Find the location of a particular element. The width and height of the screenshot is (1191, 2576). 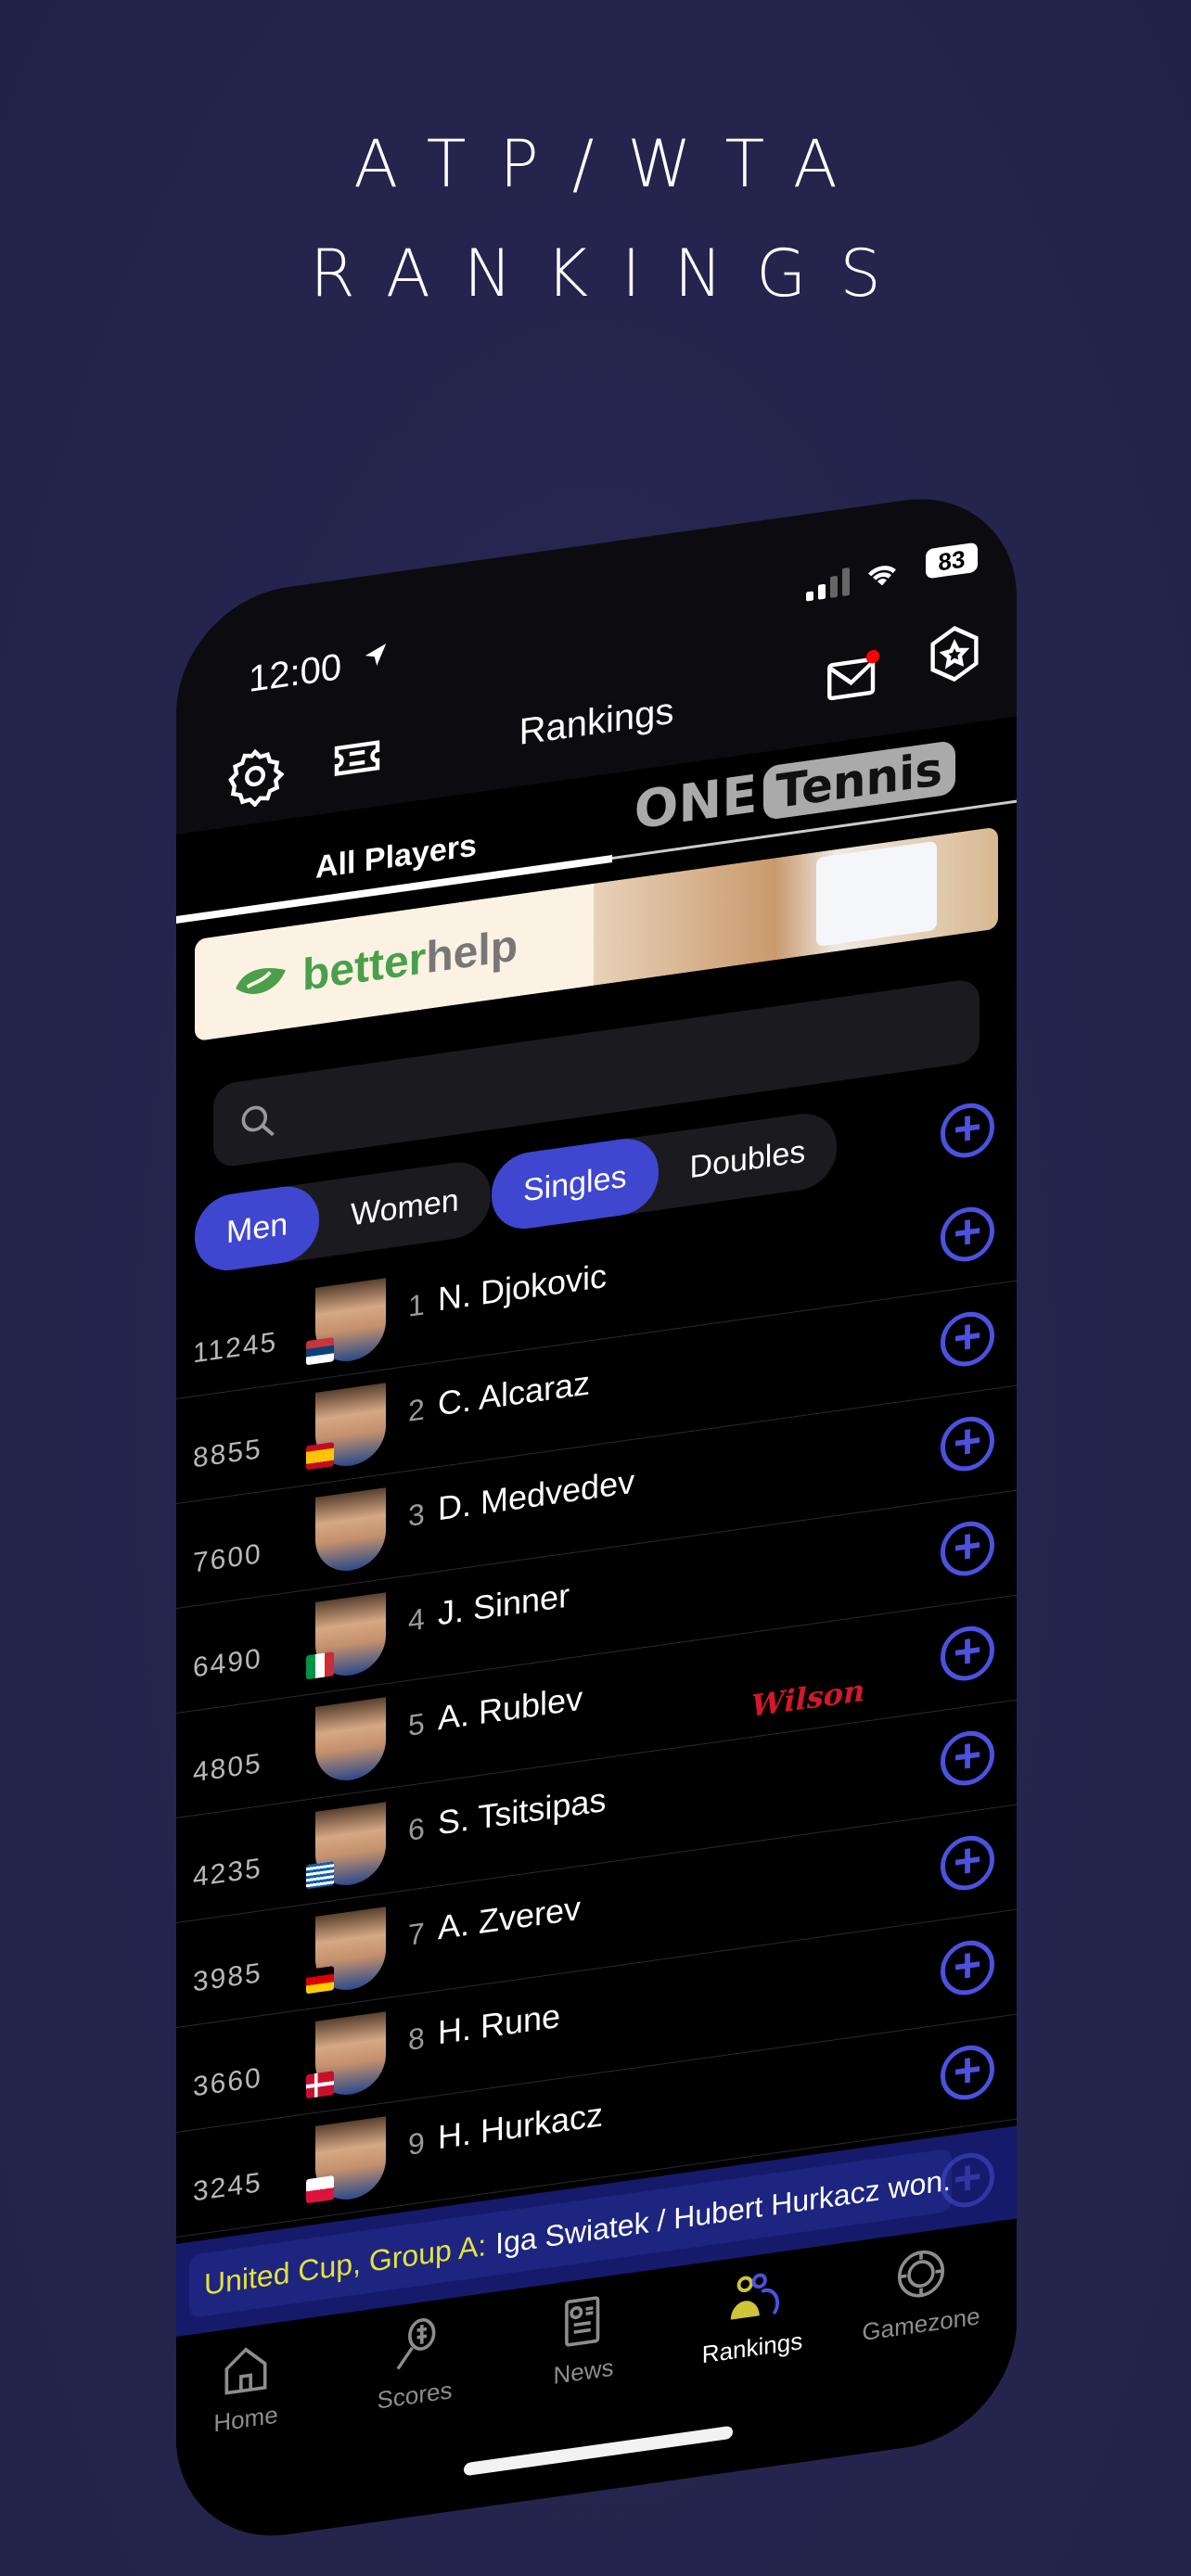

player-name: D. Medvedev is located at coordinates (536, 1495).